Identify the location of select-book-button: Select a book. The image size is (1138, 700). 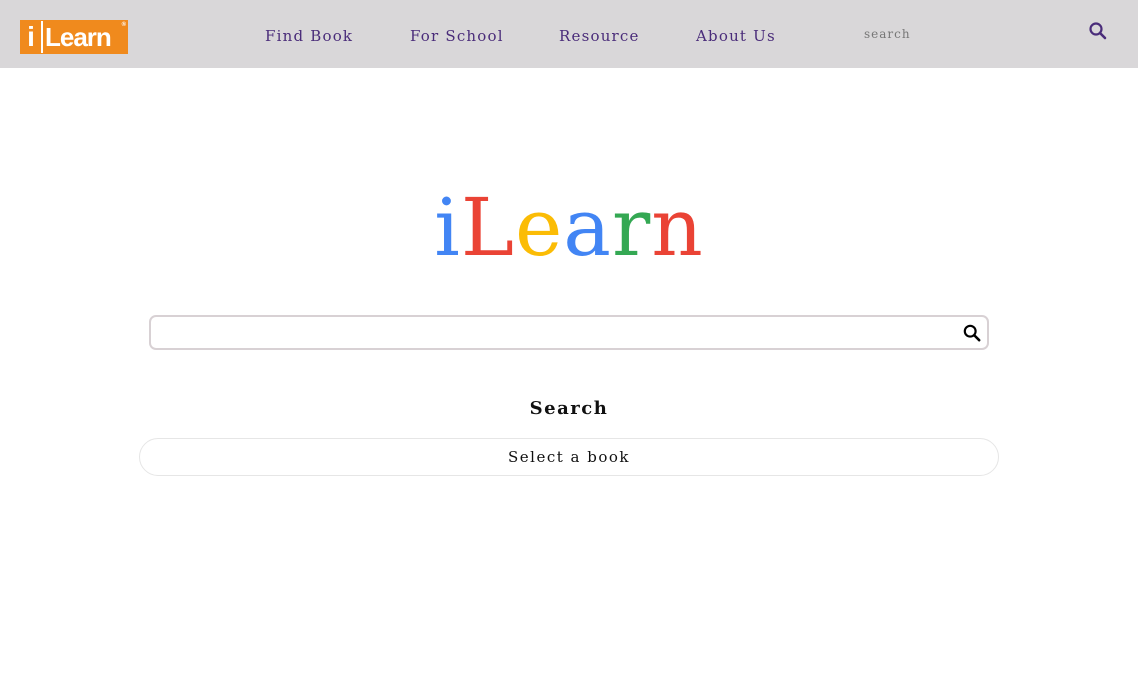
(569, 457).